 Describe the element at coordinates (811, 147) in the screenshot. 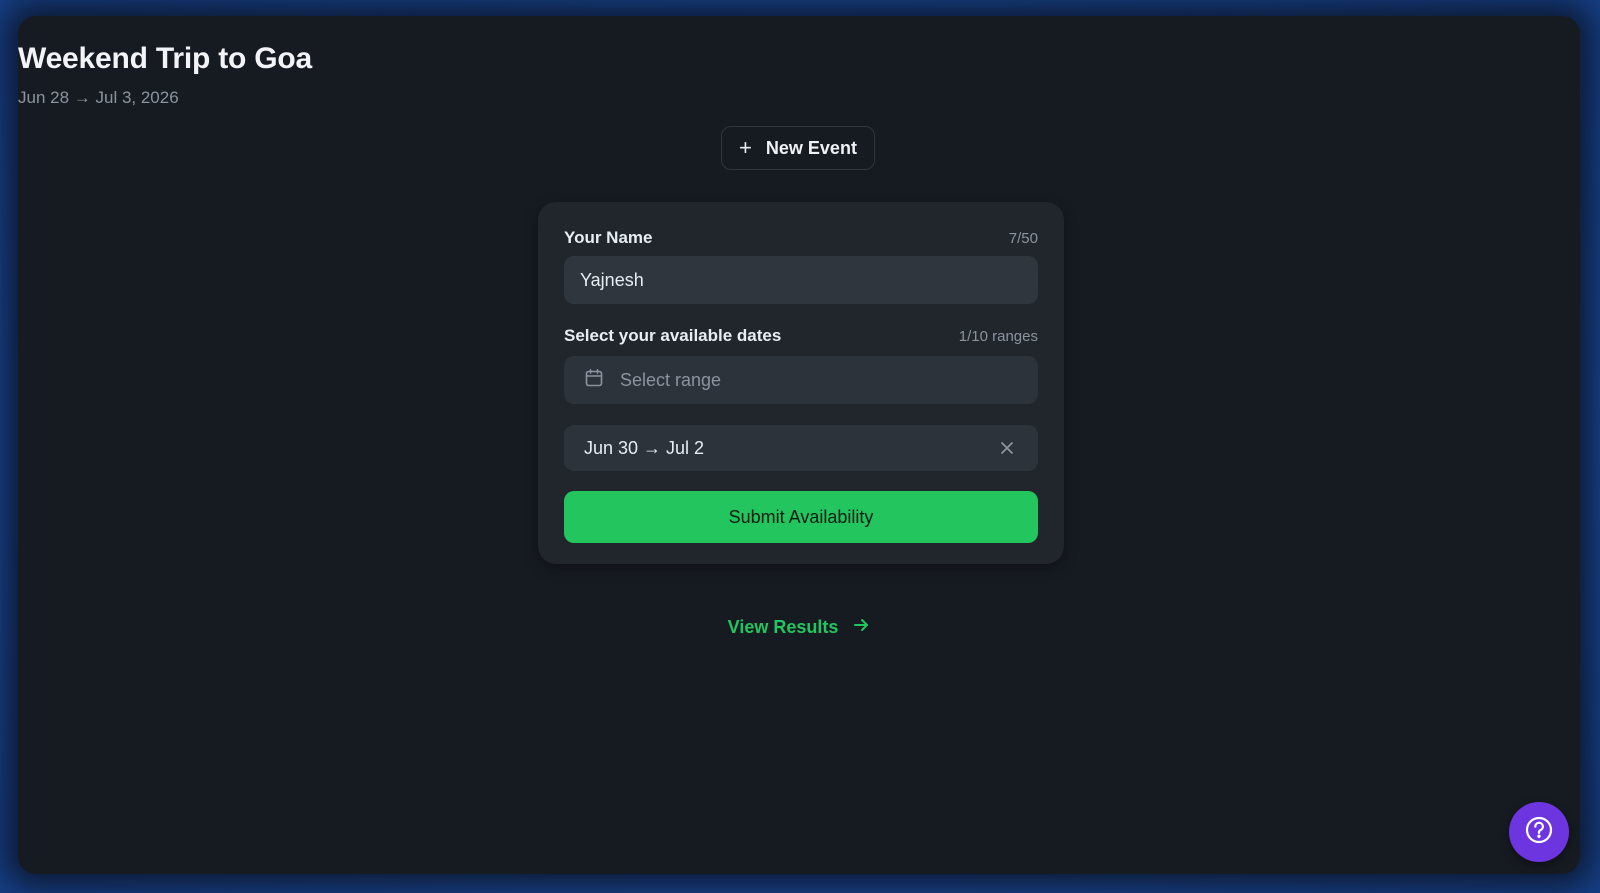

I see `new-event-label: New Event` at that location.